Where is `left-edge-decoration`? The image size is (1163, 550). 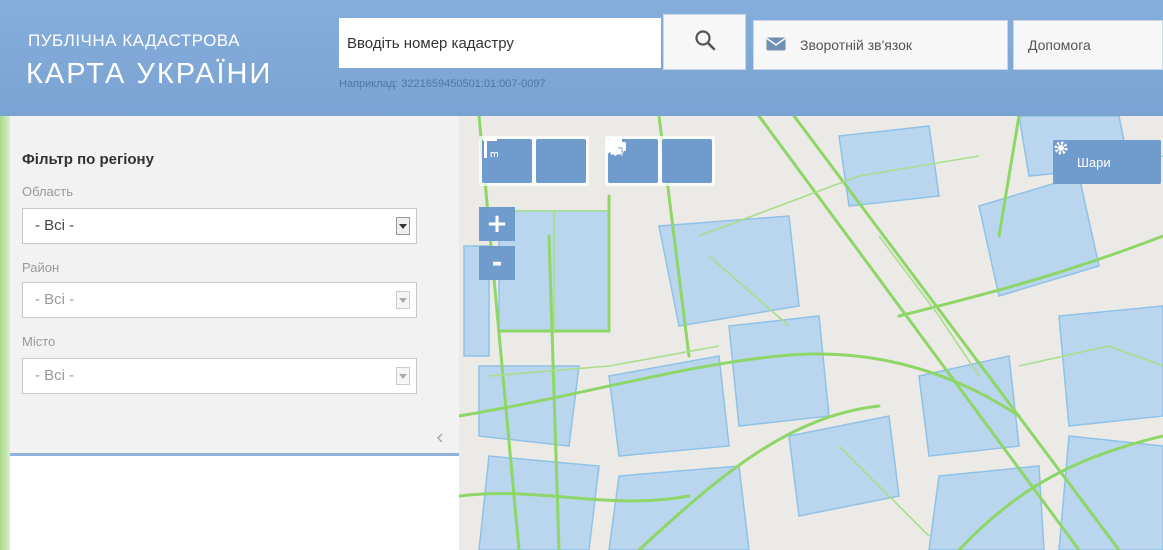 left-edge-decoration is located at coordinates (5, 333).